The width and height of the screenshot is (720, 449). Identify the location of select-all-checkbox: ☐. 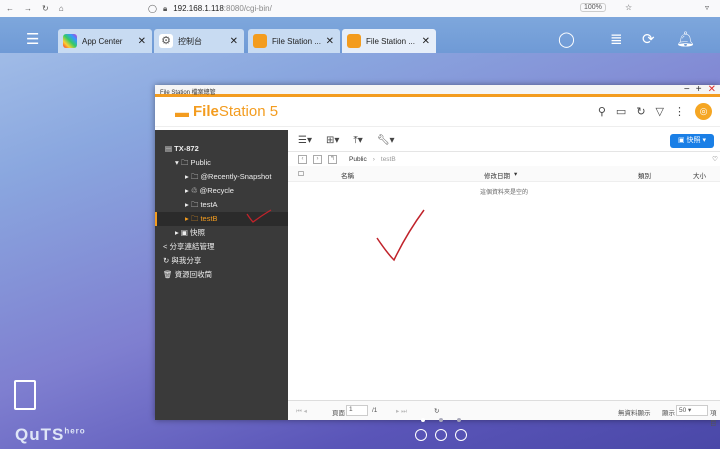
(301, 174).